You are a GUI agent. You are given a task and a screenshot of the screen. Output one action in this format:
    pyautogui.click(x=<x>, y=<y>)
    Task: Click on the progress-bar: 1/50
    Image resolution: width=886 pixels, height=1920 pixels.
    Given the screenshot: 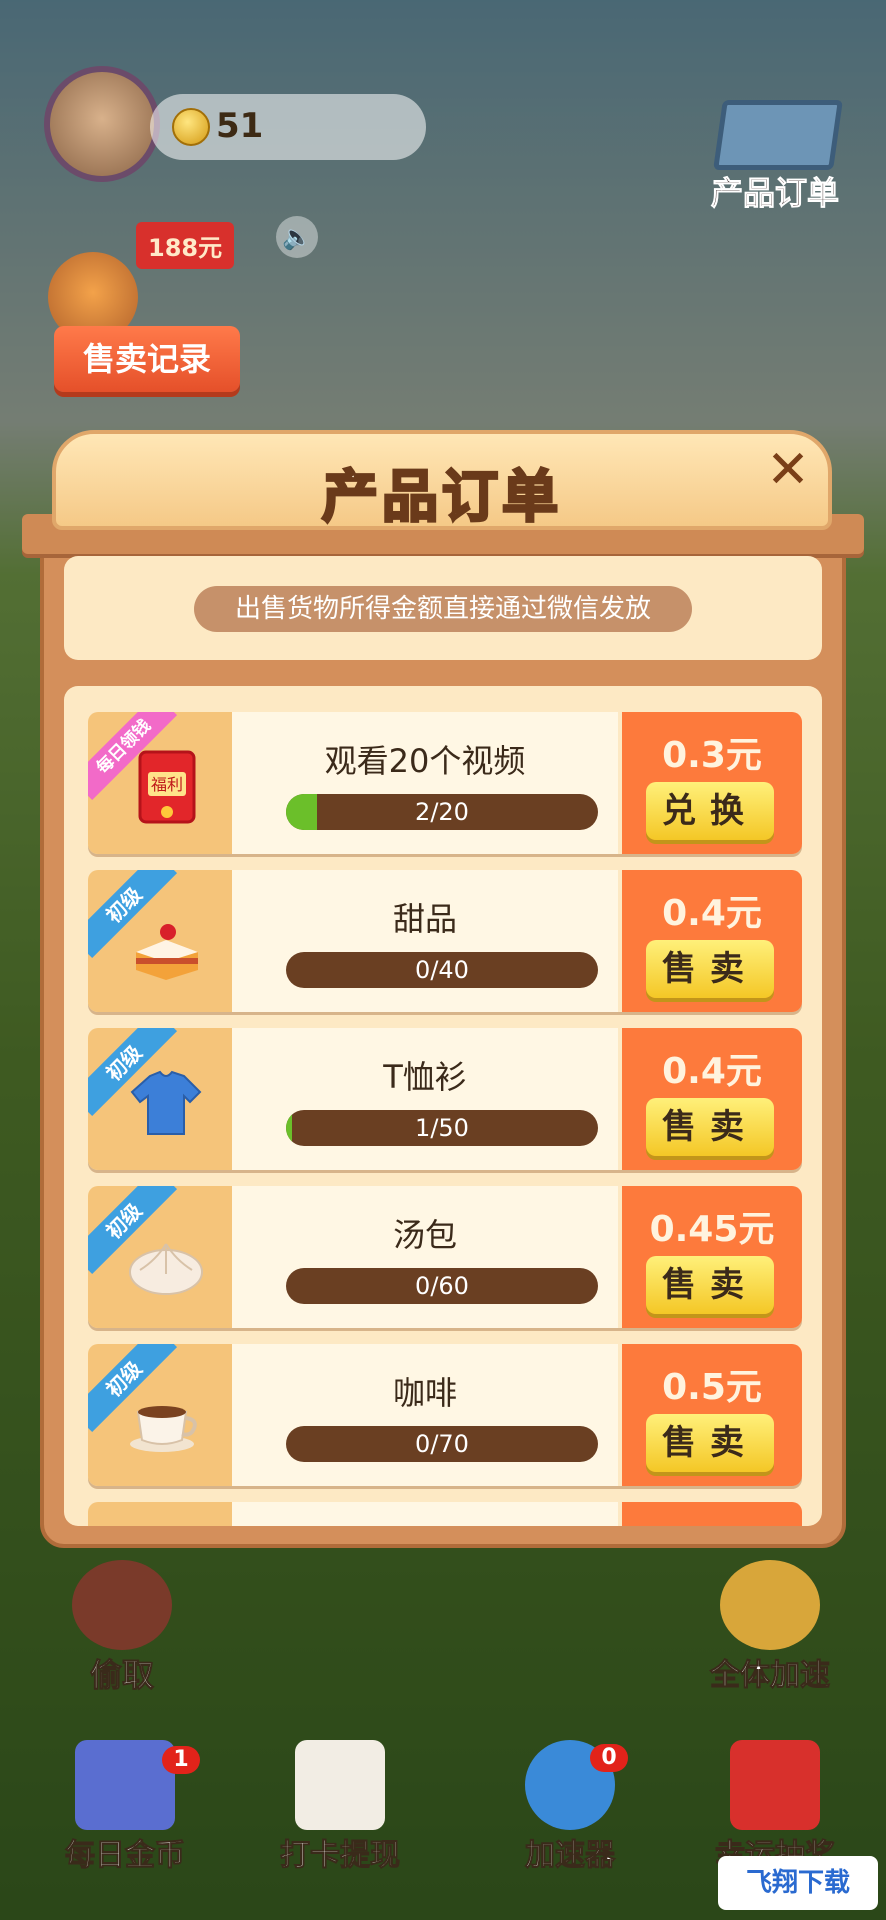 What is the action you would take?
    pyautogui.click(x=442, y=1128)
    